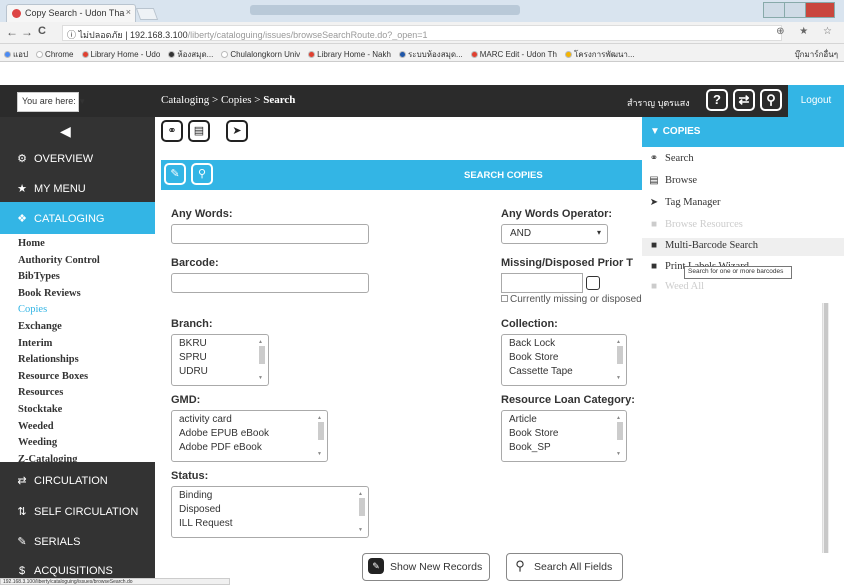 This screenshot has width=844, height=585. I want to click on copies-menu-header: ▼ COPIES, so click(743, 132).